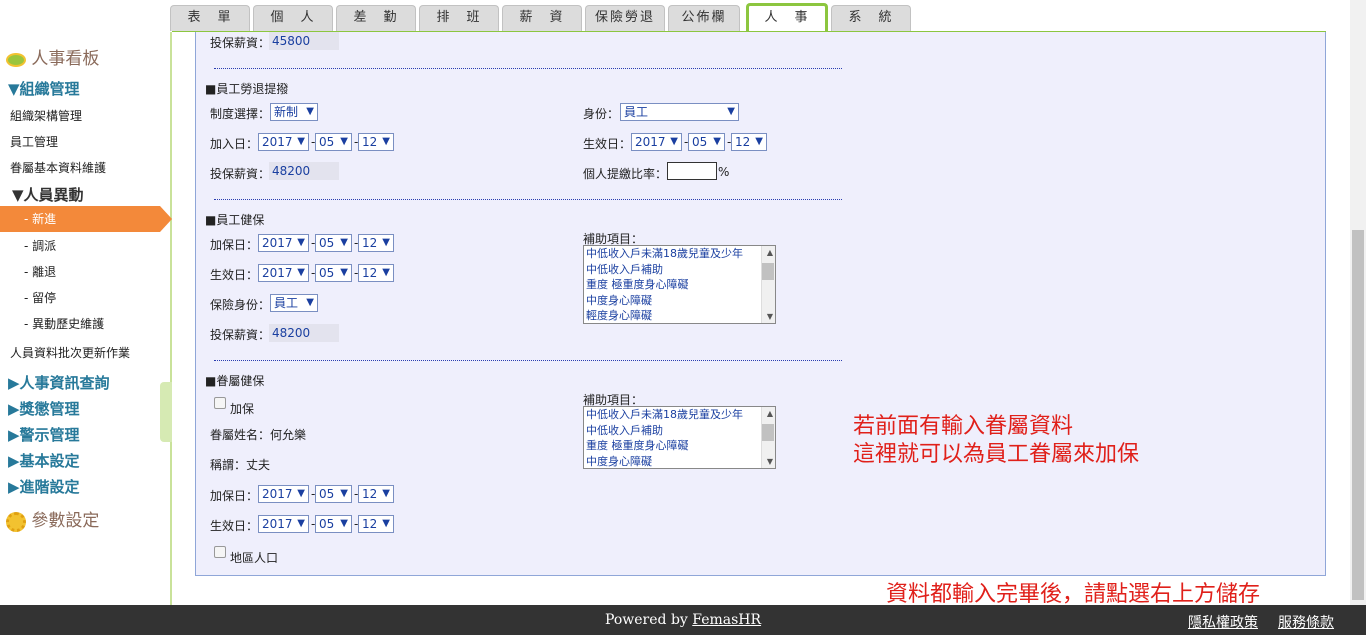 The height and width of the screenshot is (635, 1366). What do you see at coordinates (625, 18) in the screenshot?
I see `tab-insurance: 保險勞退` at bounding box center [625, 18].